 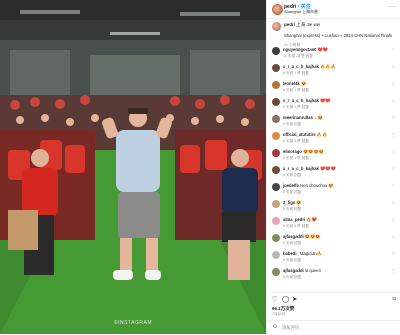 I want to click on comment-row: alma_pedri 🔥❤️ 6 天前 3 赞 回复 ♡, so click(x=333, y=224).